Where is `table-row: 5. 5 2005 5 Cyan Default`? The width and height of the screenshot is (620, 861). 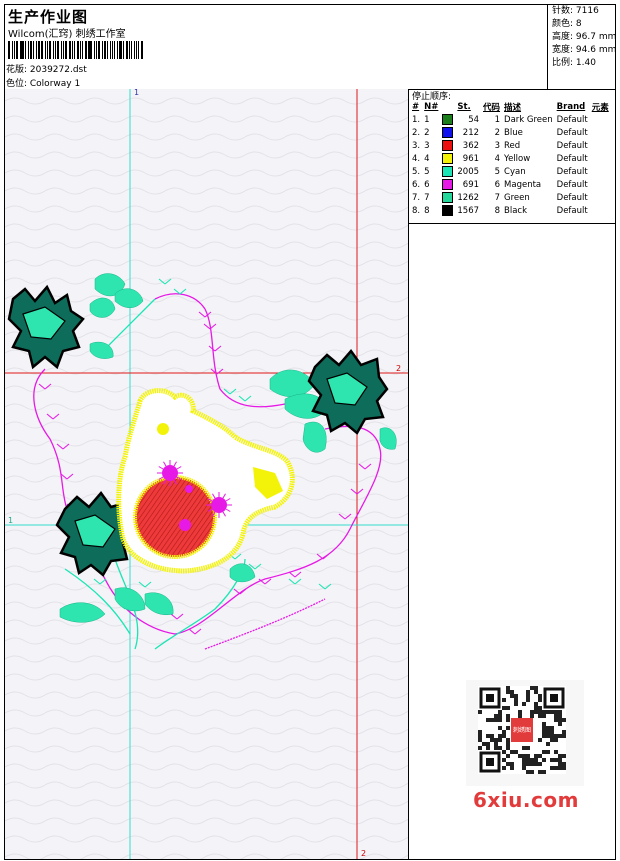 table-row: 5. 5 2005 5 Cyan Default is located at coordinates (510, 171).